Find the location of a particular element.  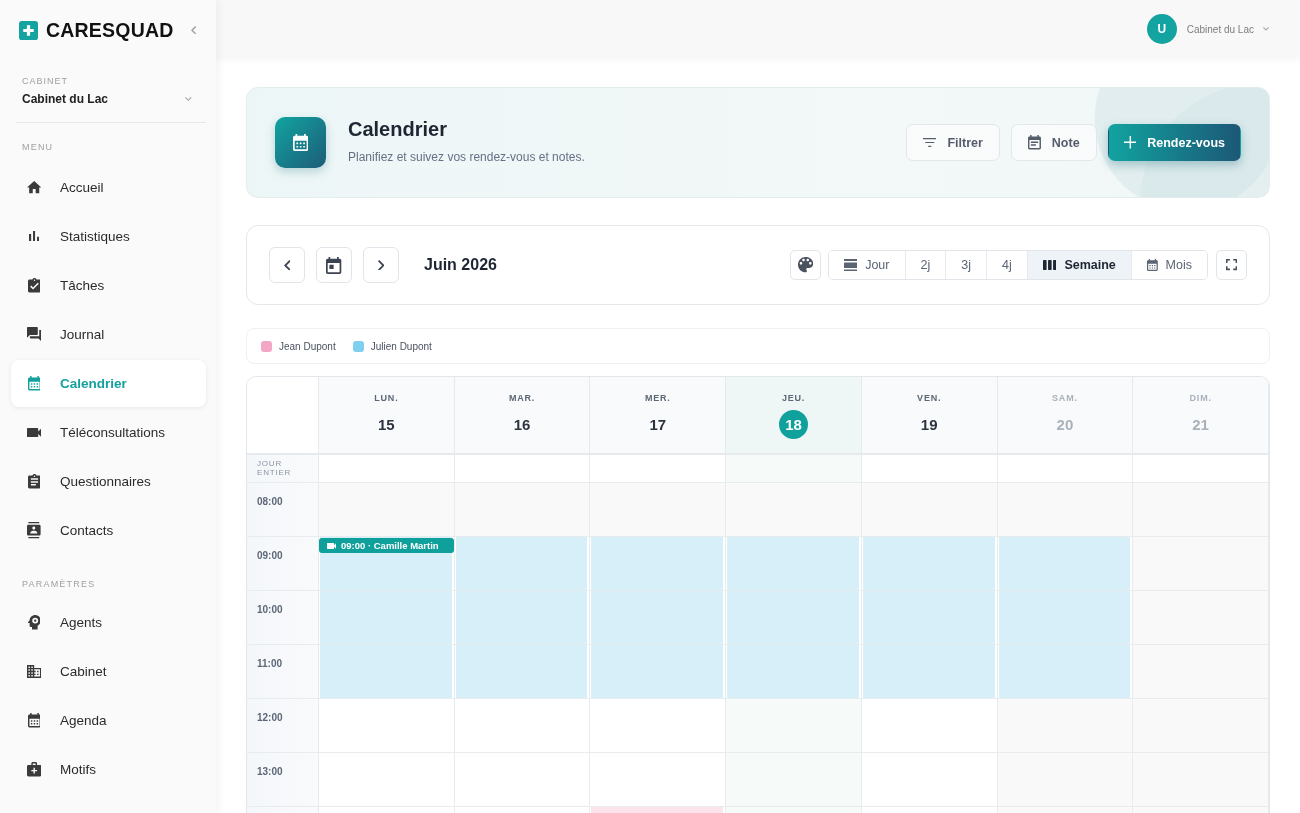

fullscreen-button is located at coordinates (1231, 265).